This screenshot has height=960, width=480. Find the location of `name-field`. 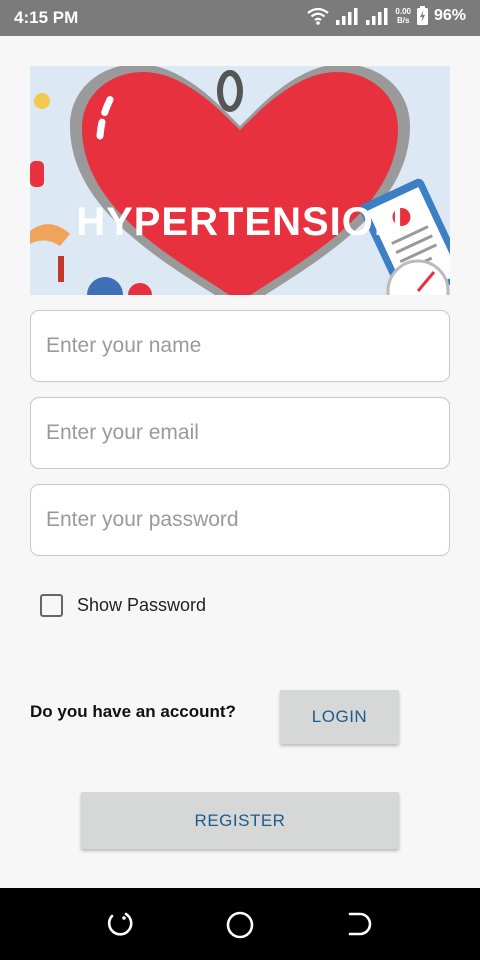

name-field is located at coordinates (240, 346).